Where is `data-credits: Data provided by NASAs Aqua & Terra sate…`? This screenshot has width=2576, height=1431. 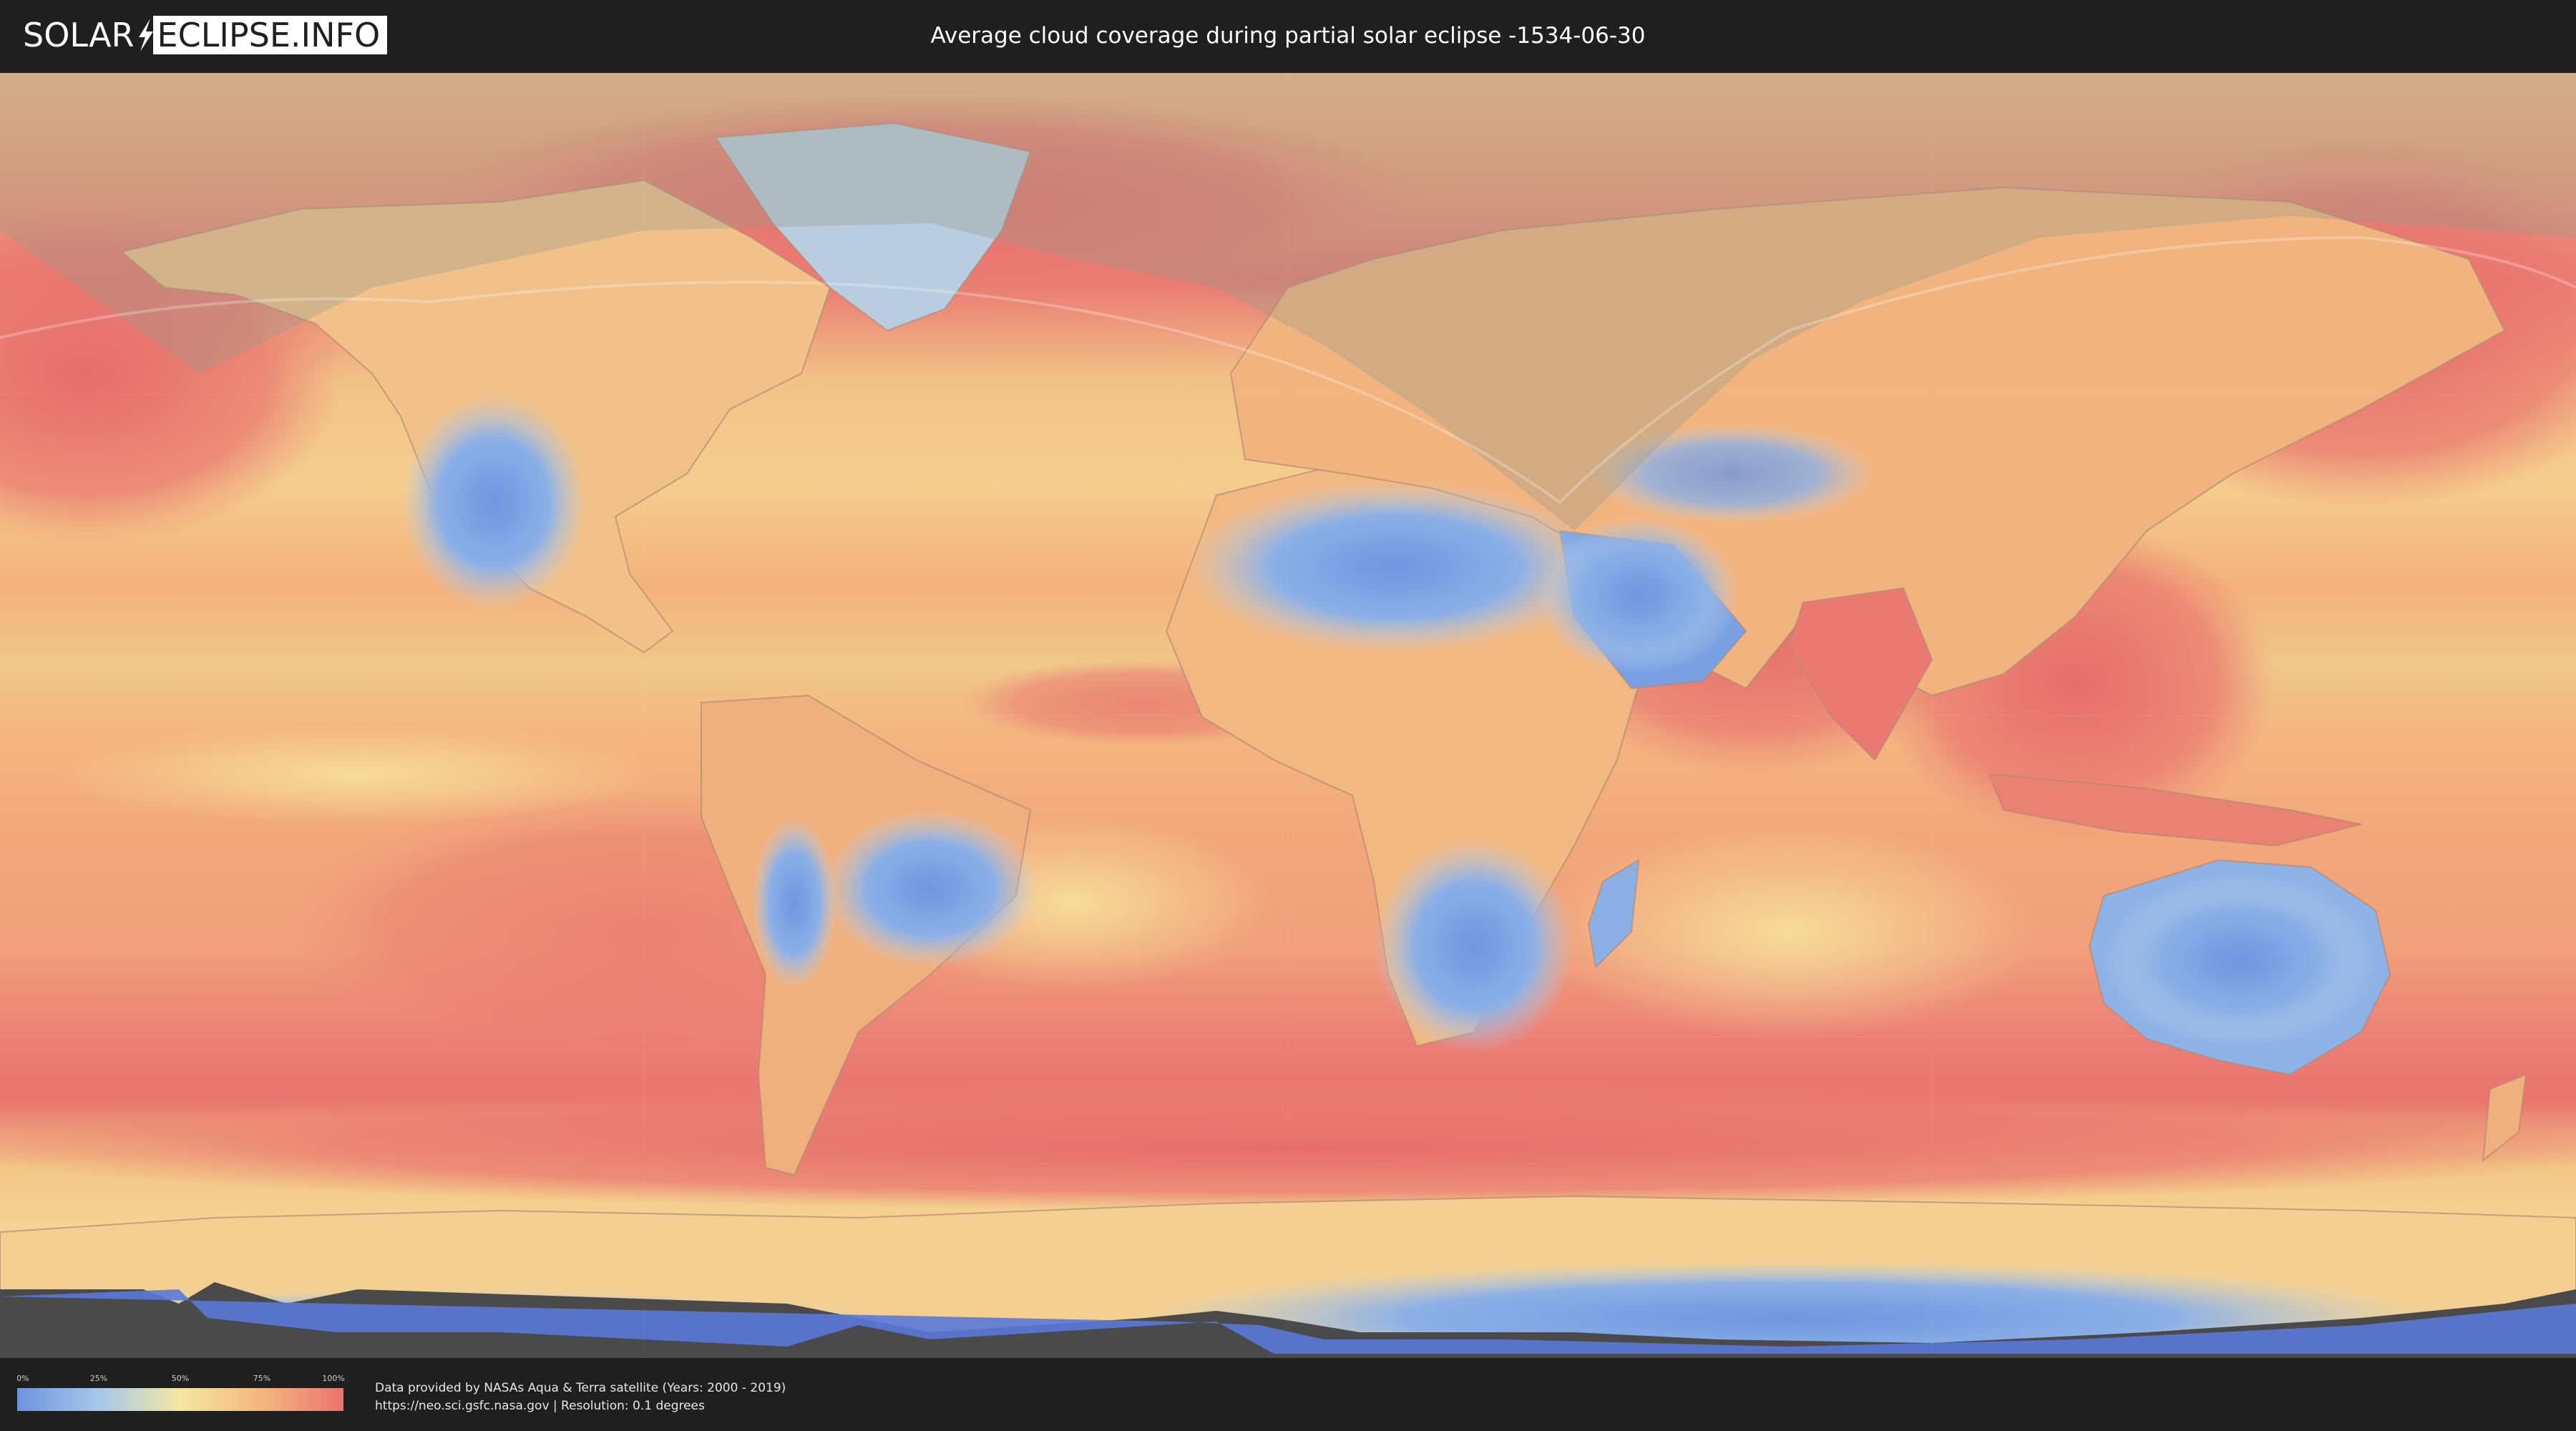
data-credits: Data provided by NASAs Aqua & Terra sate… is located at coordinates (580, 1397).